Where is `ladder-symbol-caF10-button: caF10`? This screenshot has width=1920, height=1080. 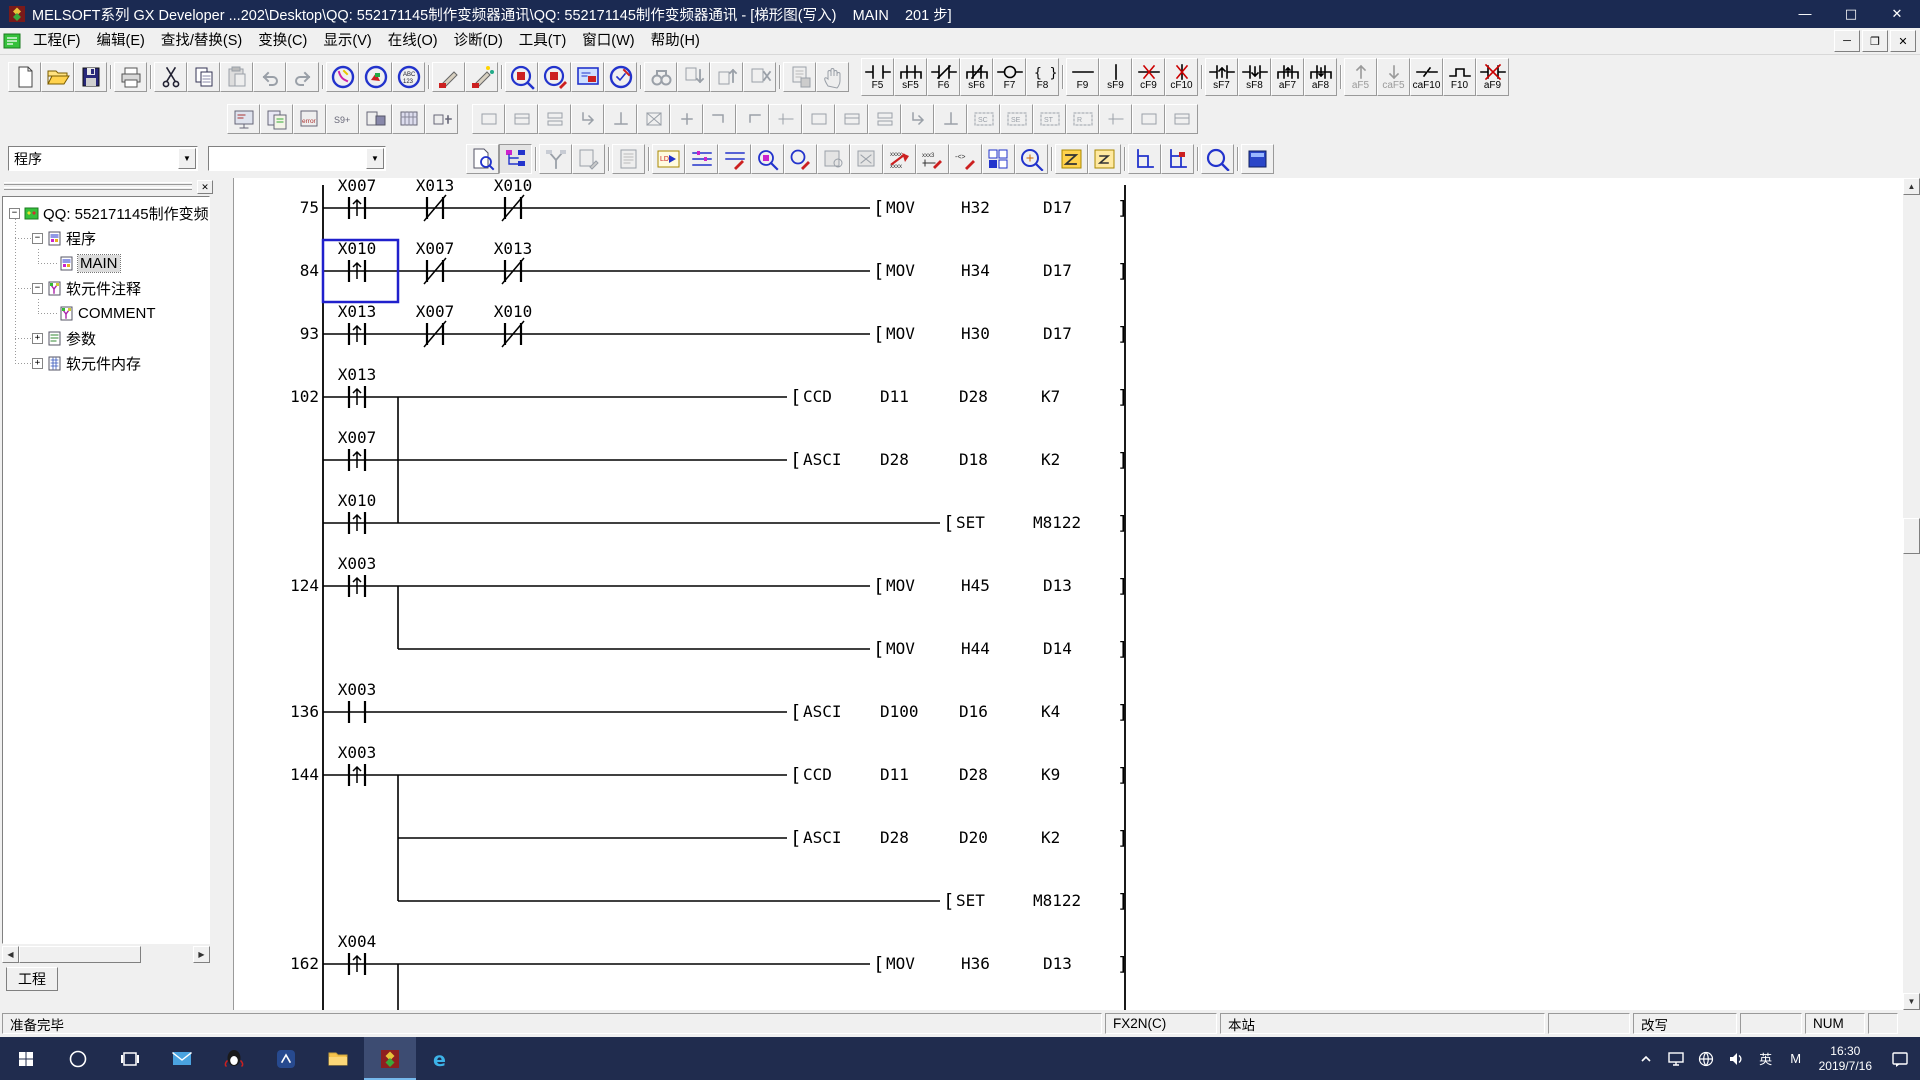 ladder-symbol-caF10-button: caF10 is located at coordinates (1426, 77).